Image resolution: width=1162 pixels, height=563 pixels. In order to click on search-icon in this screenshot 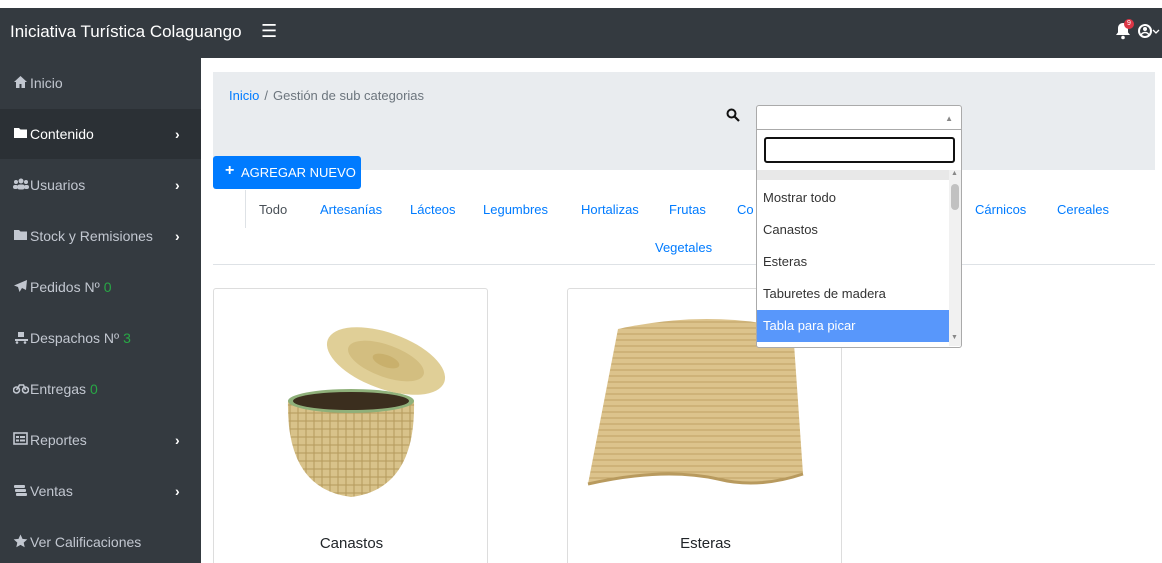, I will do `click(733, 115)`.